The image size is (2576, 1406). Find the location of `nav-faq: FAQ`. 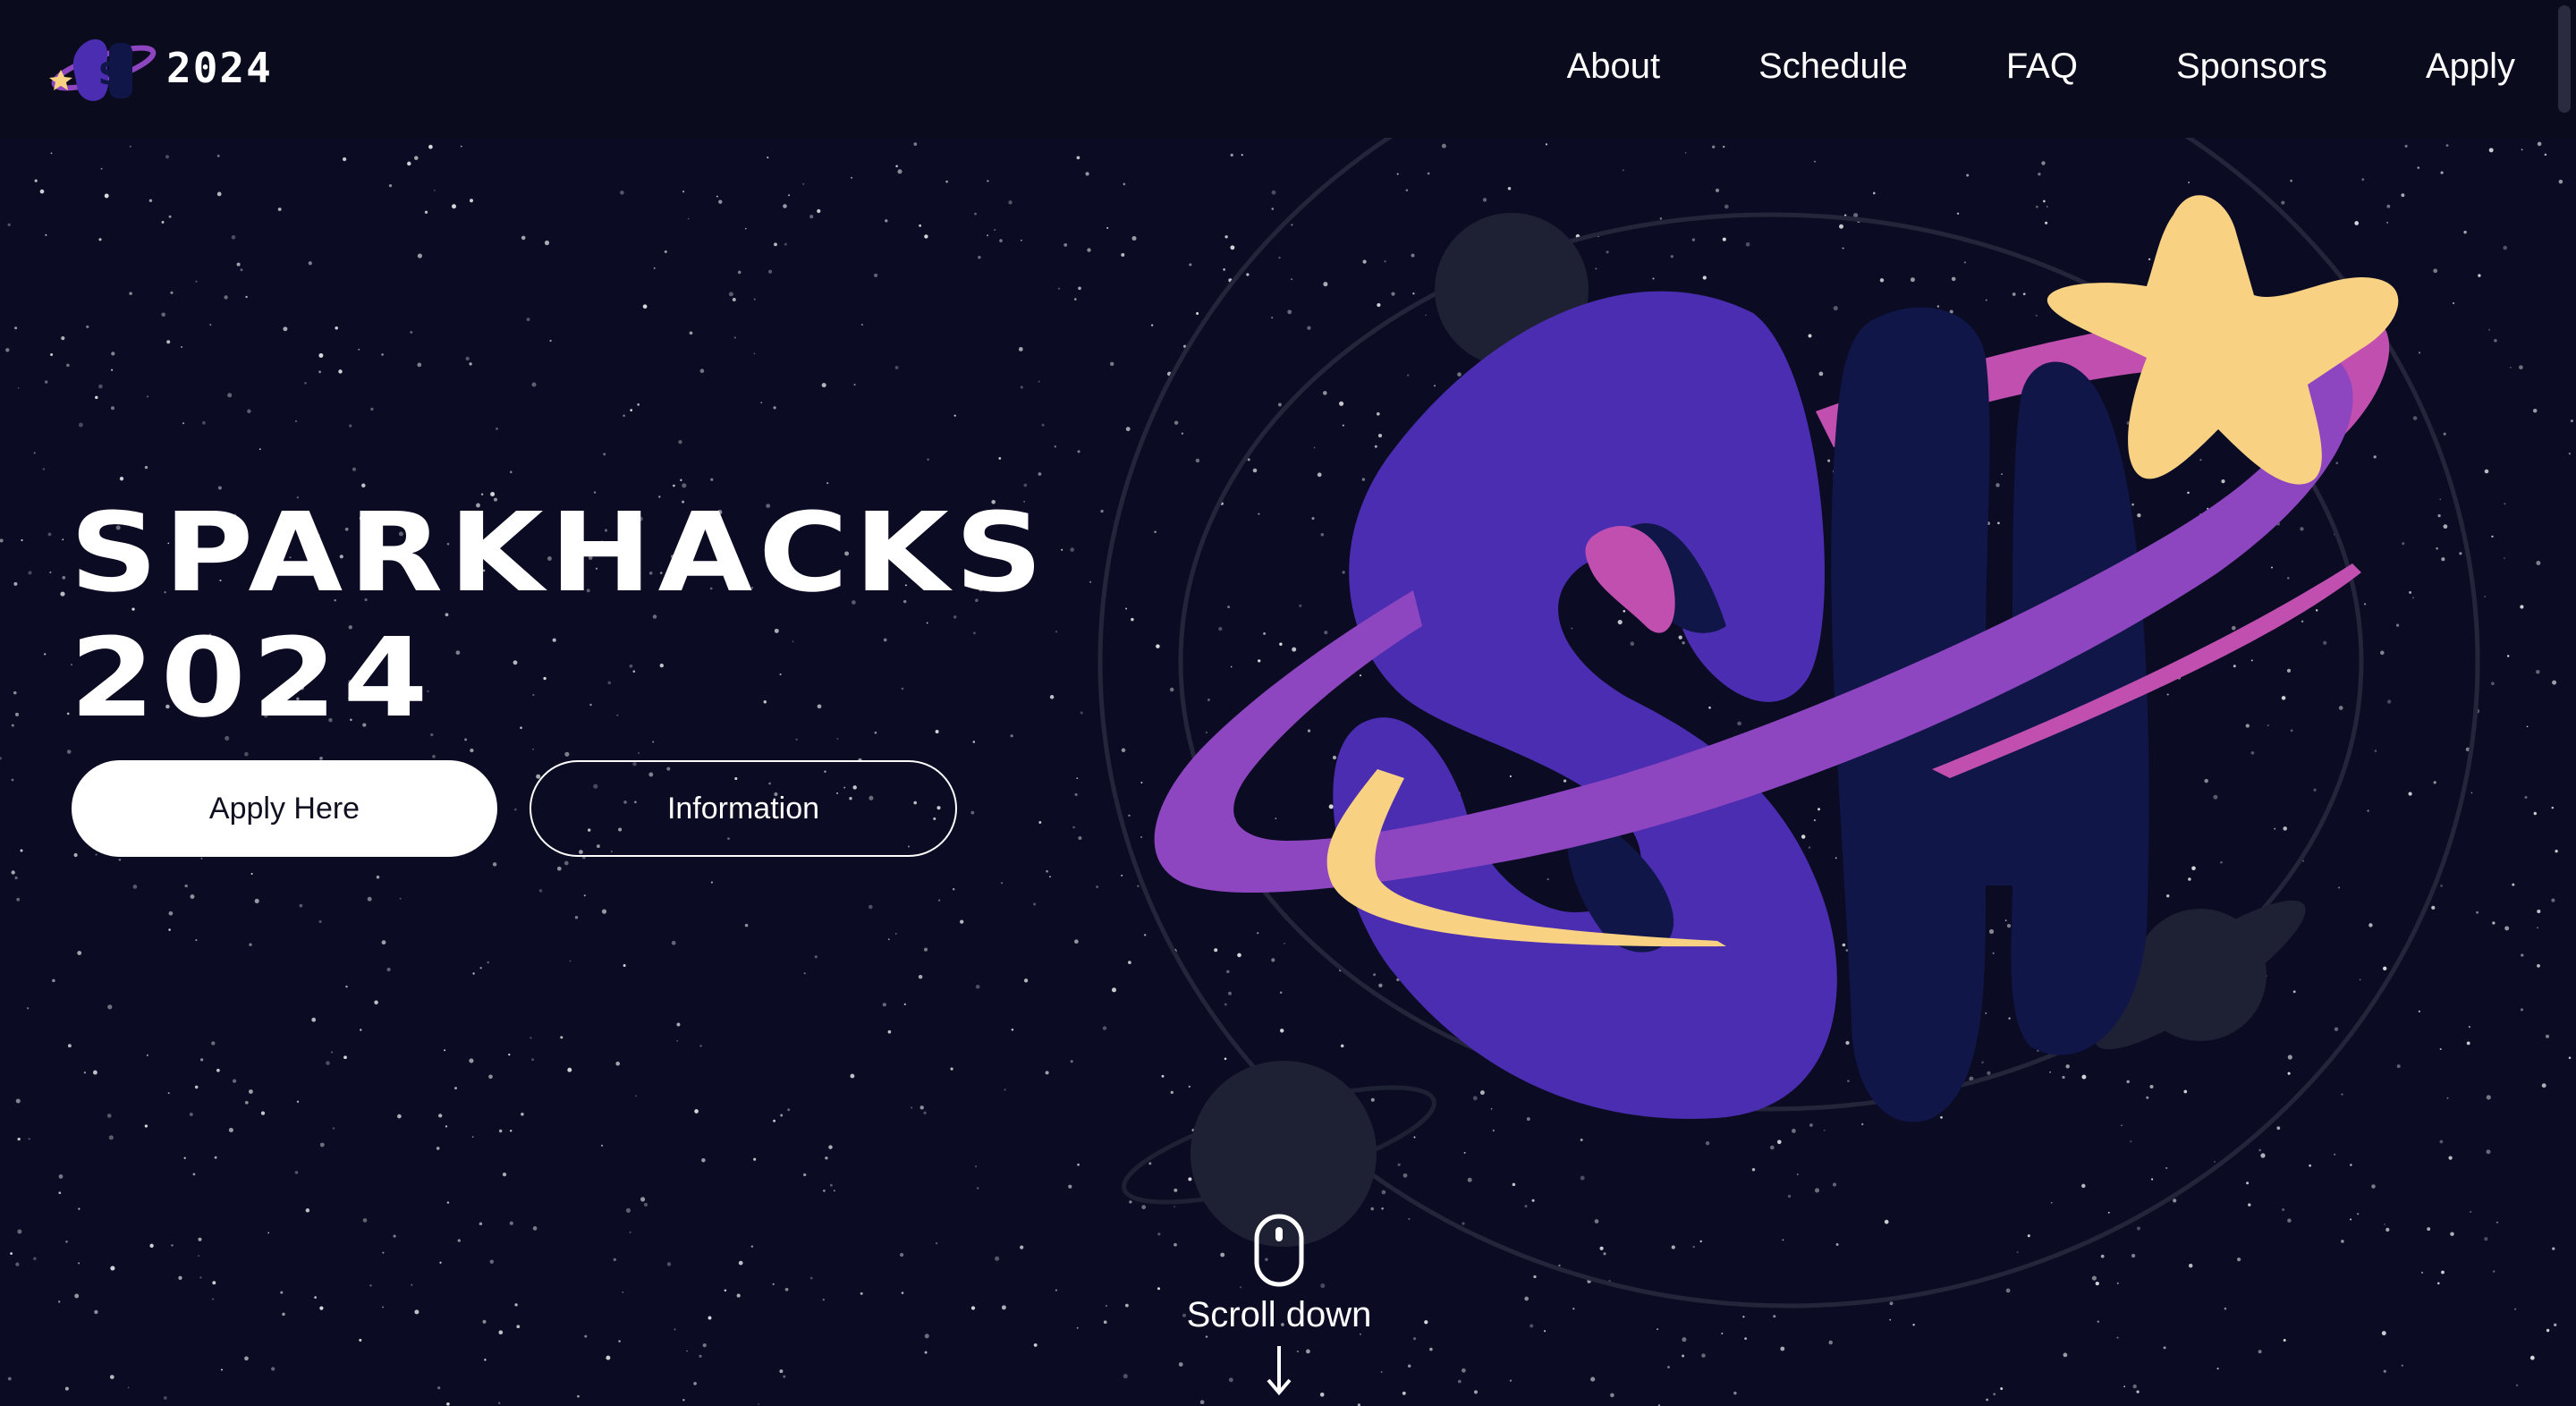

nav-faq: FAQ is located at coordinates (2042, 66).